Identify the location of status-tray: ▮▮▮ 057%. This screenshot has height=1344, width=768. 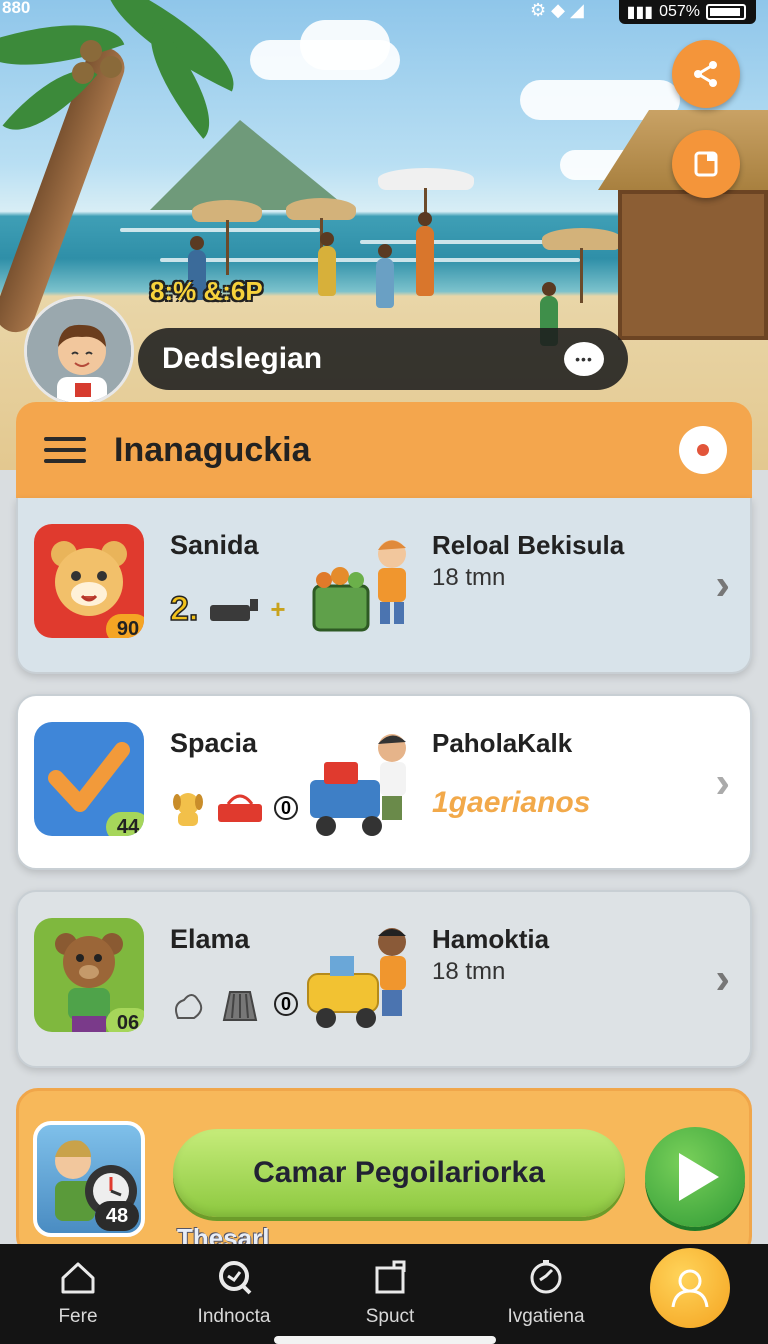
(687, 12).